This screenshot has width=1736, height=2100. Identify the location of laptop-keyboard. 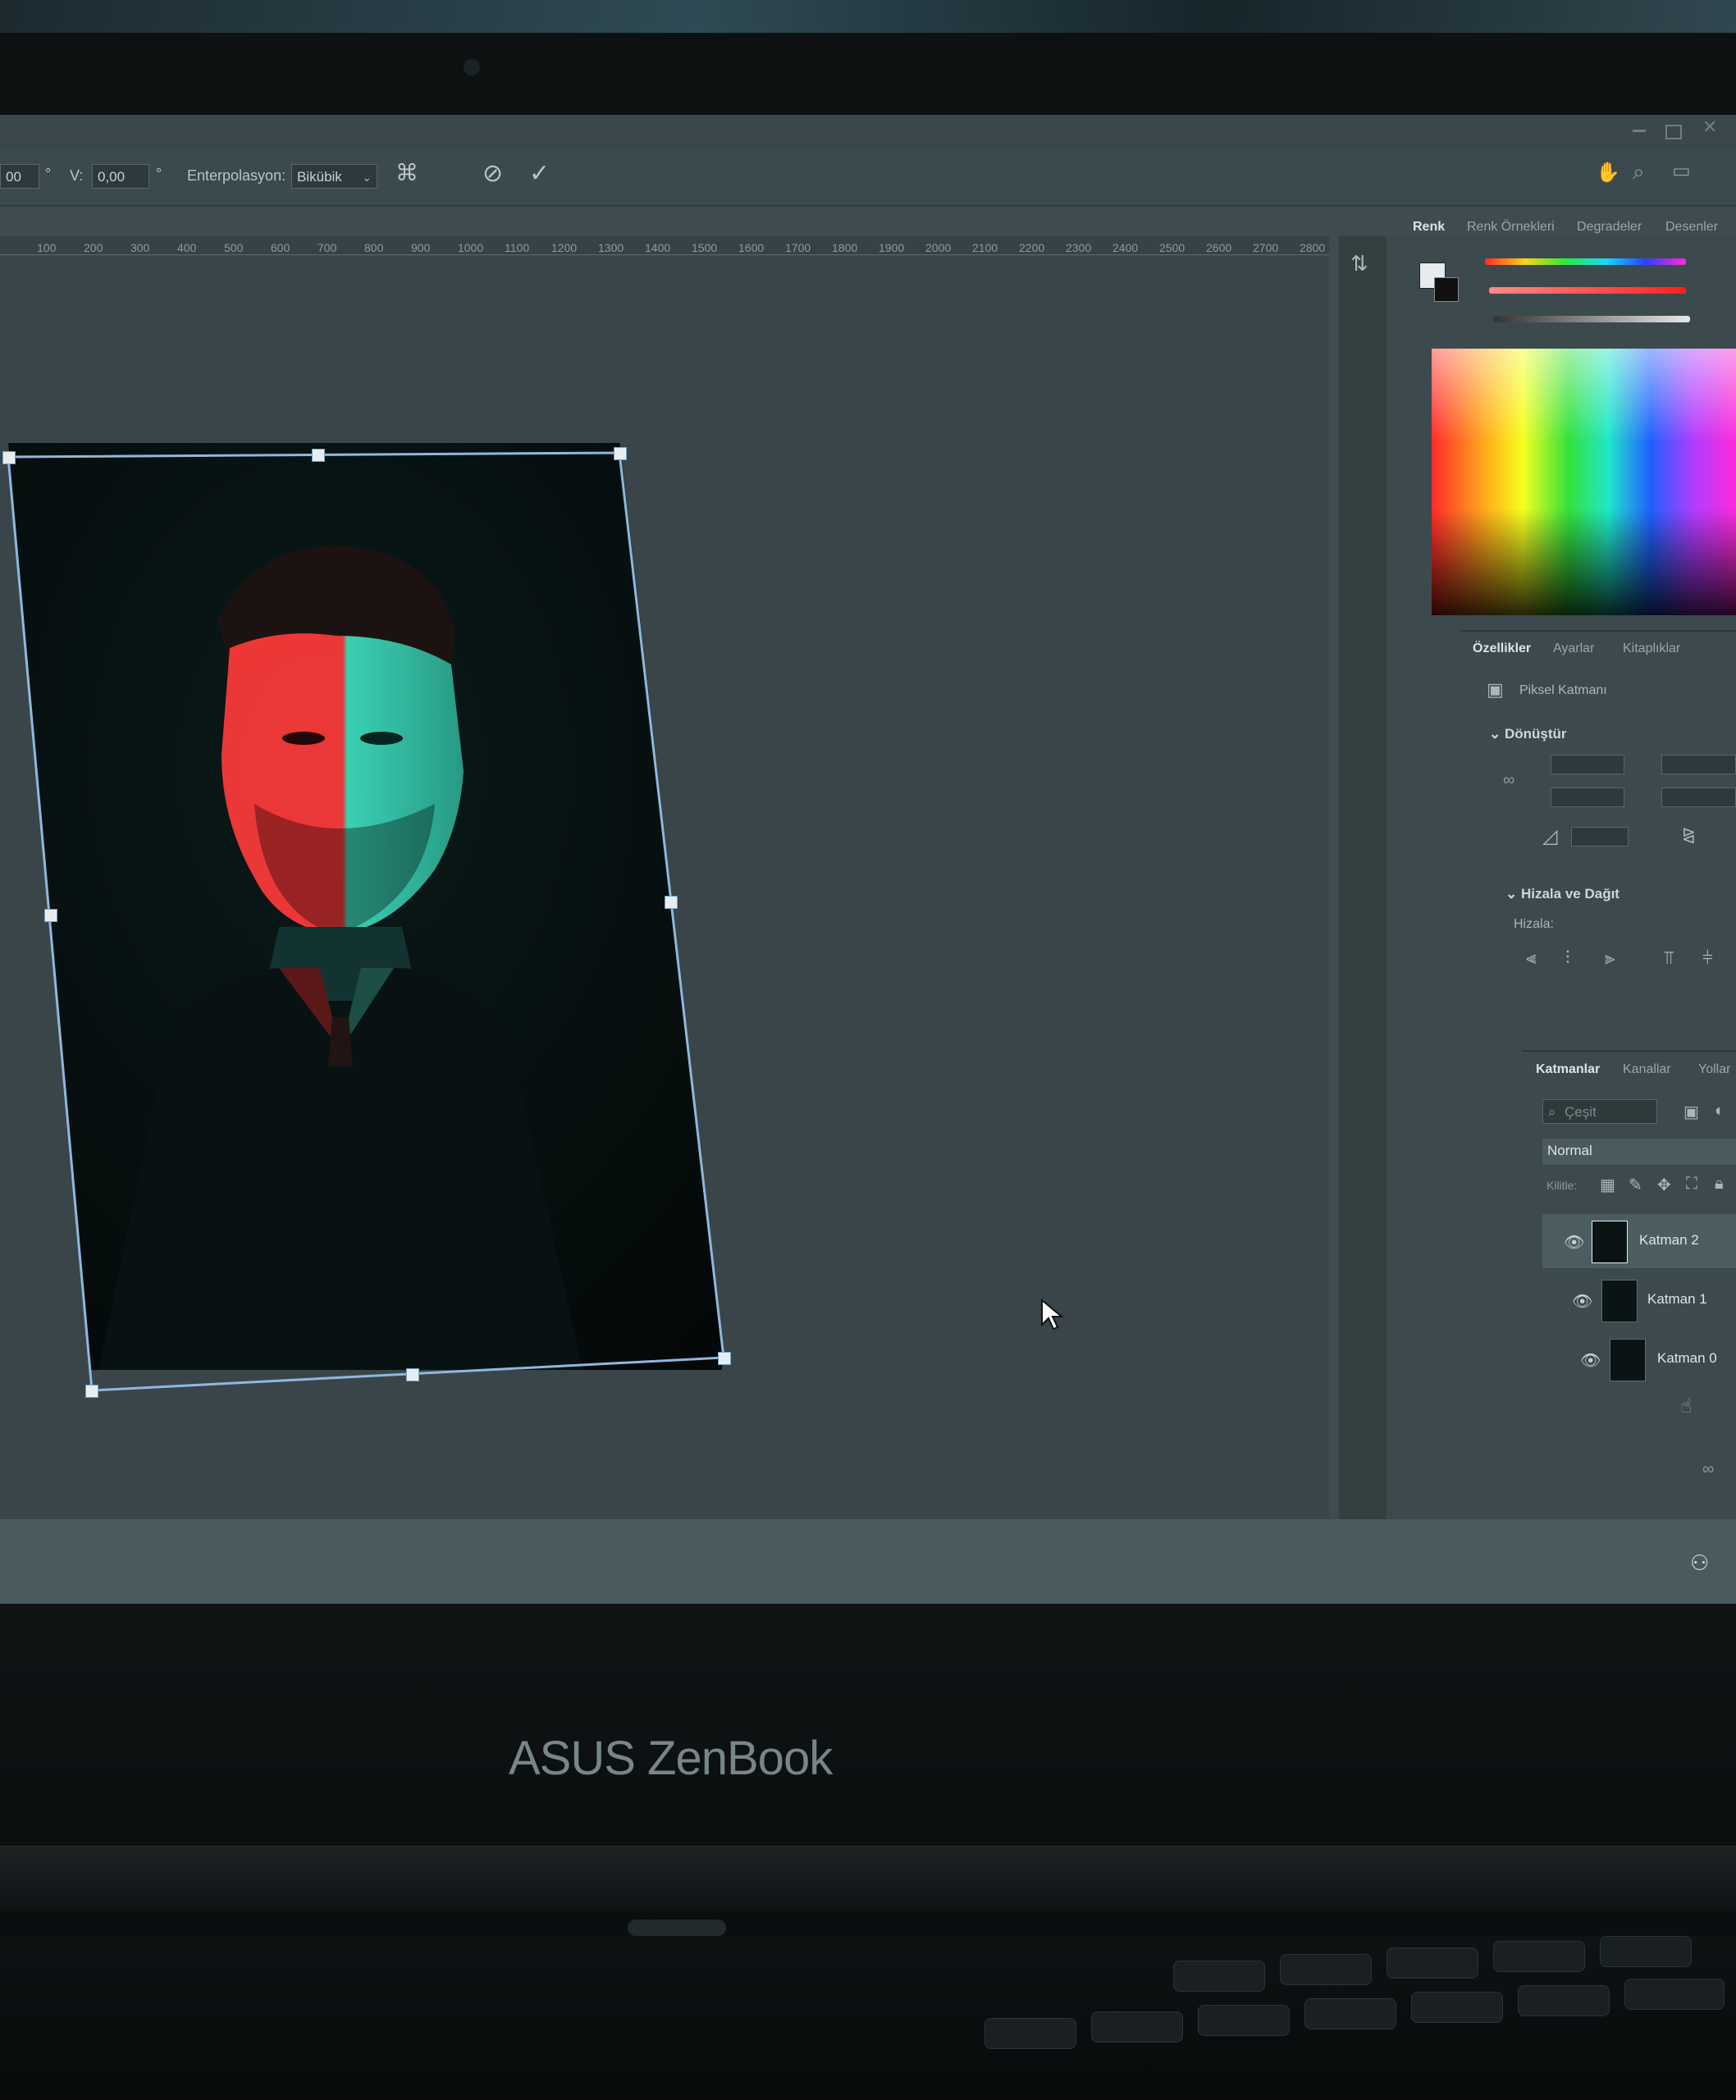
(868, 2018).